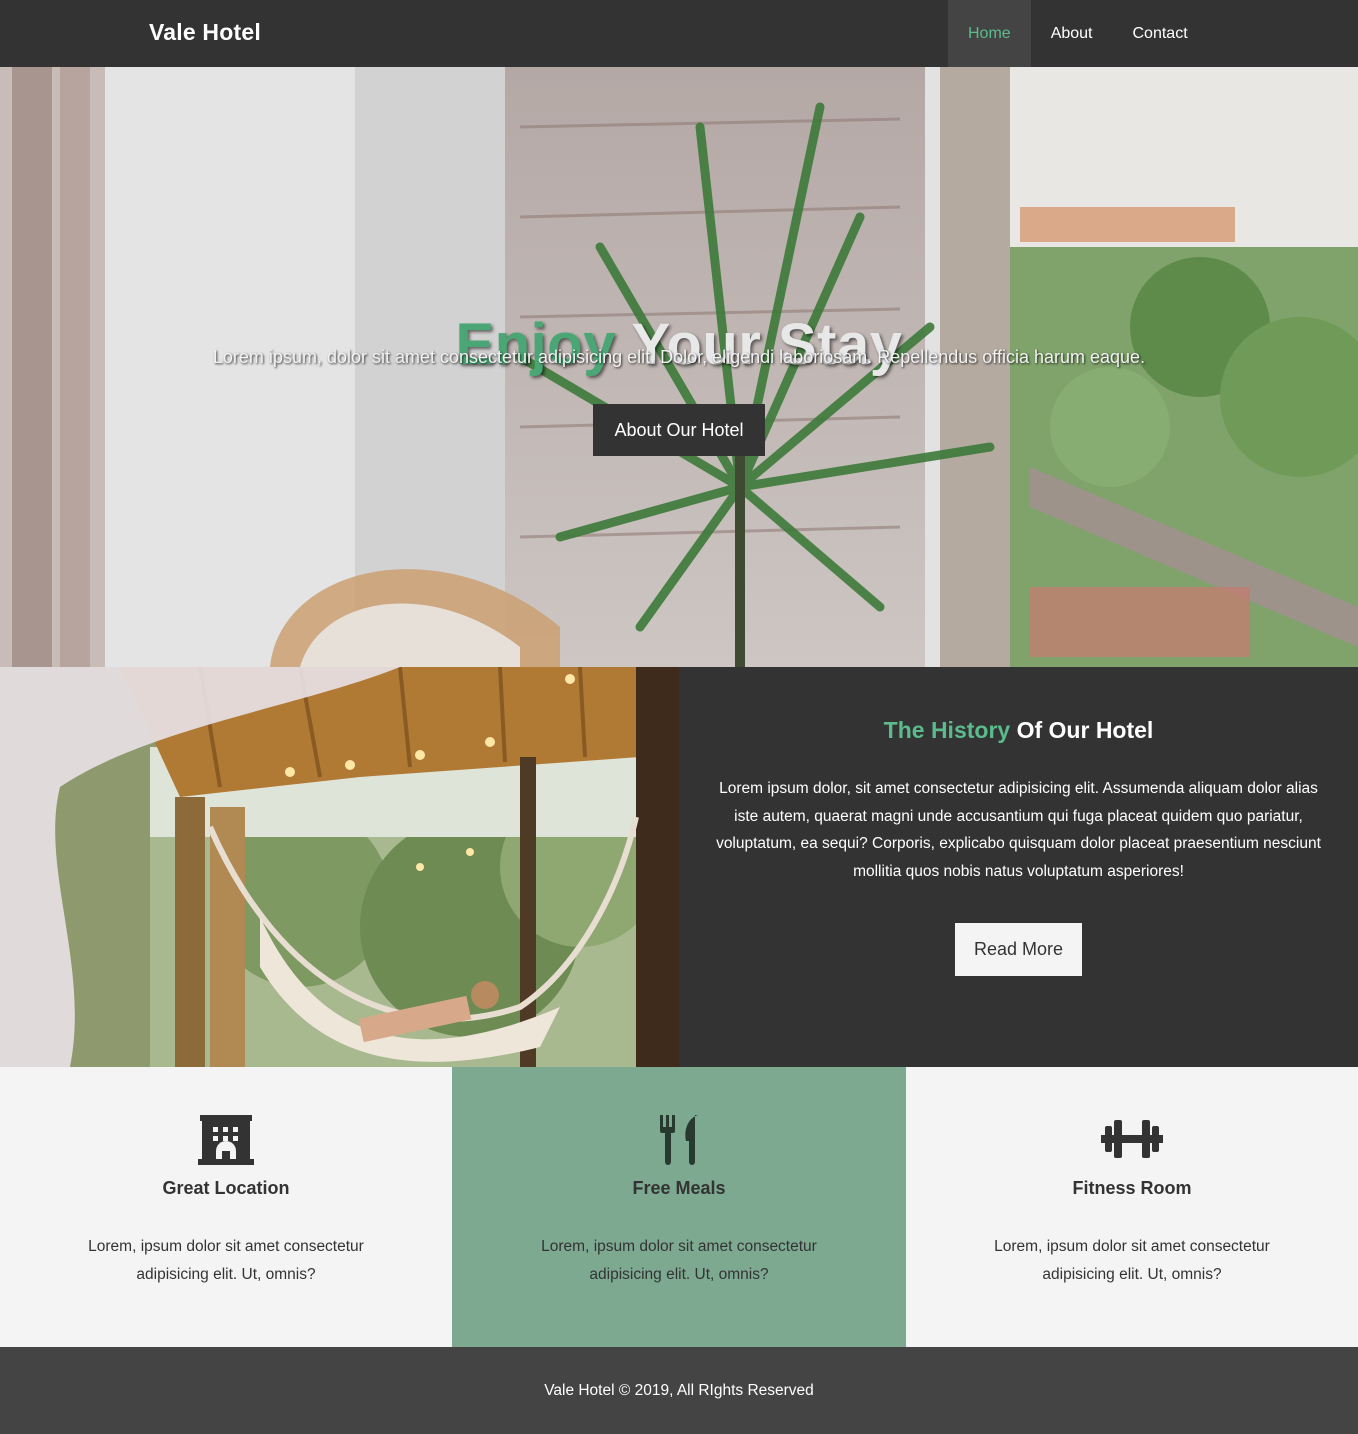 The image size is (1358, 1434). What do you see at coordinates (1018, 949) in the screenshot?
I see `read-more-button: Read More` at bounding box center [1018, 949].